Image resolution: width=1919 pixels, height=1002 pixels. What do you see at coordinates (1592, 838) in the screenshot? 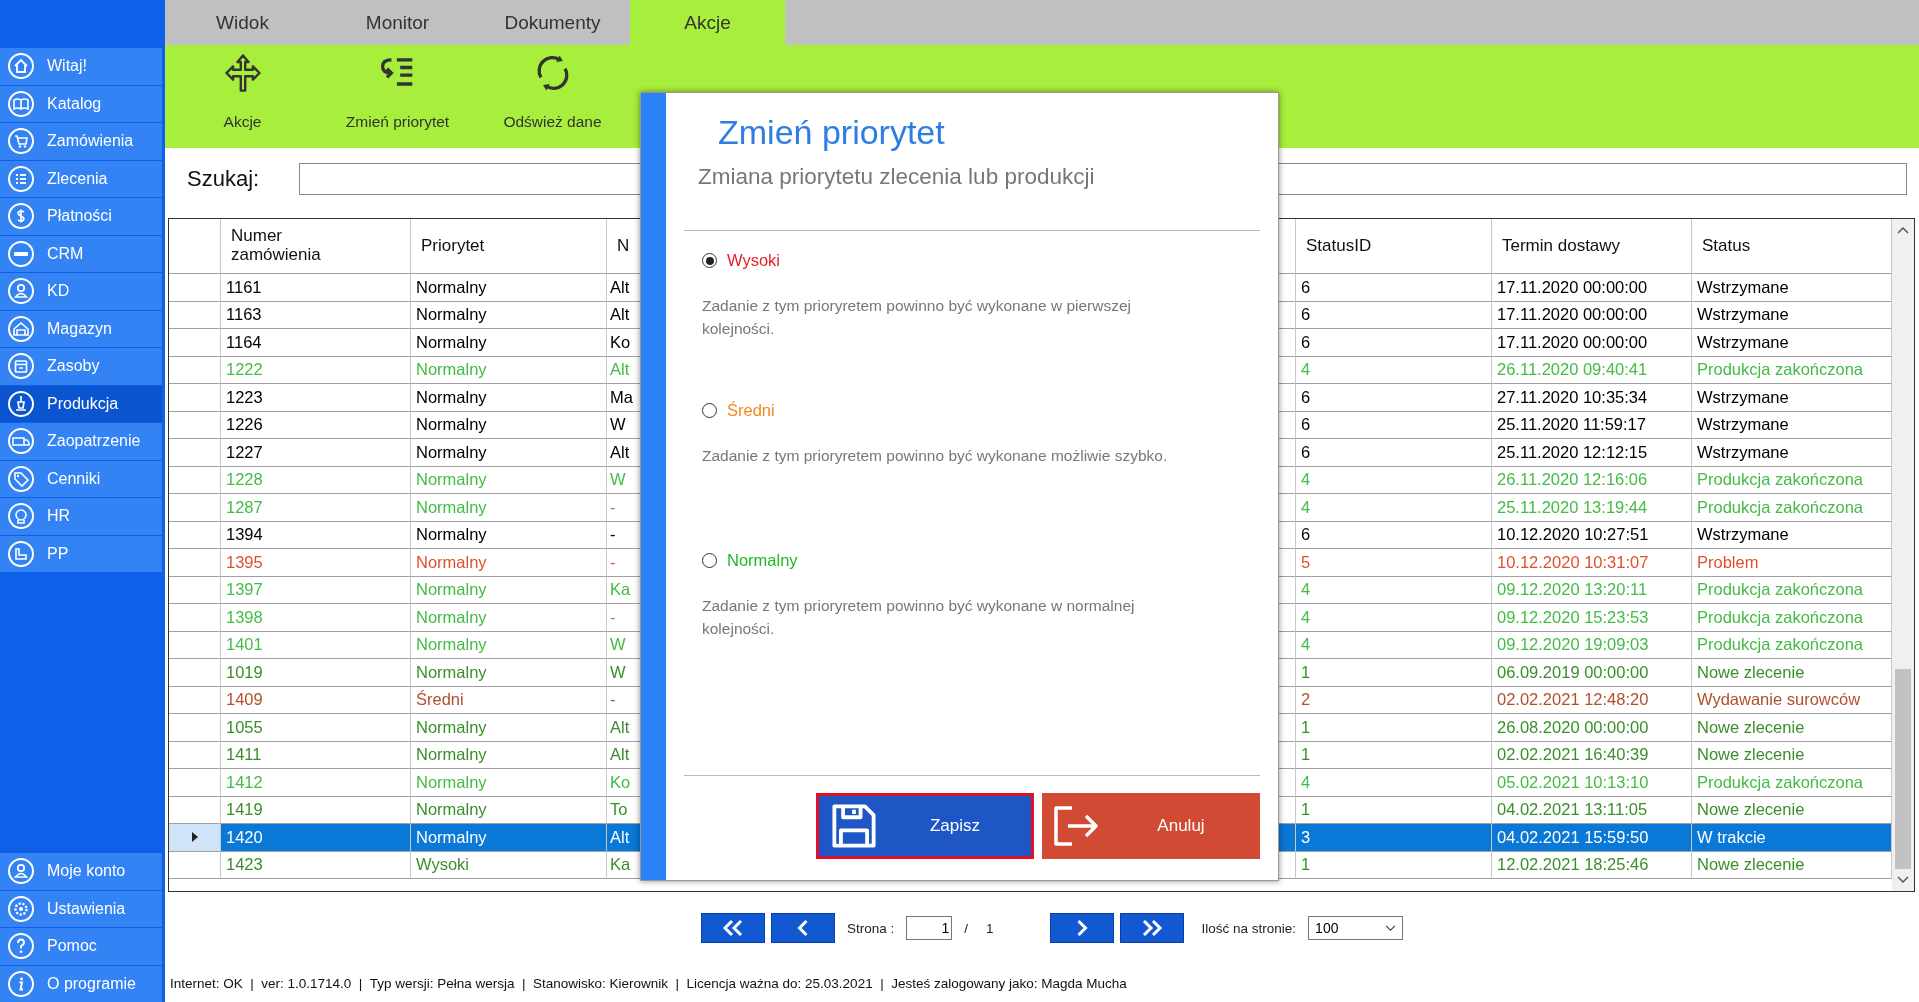
I see `table-cell: 04.02.2021 15:59:50` at bounding box center [1592, 838].